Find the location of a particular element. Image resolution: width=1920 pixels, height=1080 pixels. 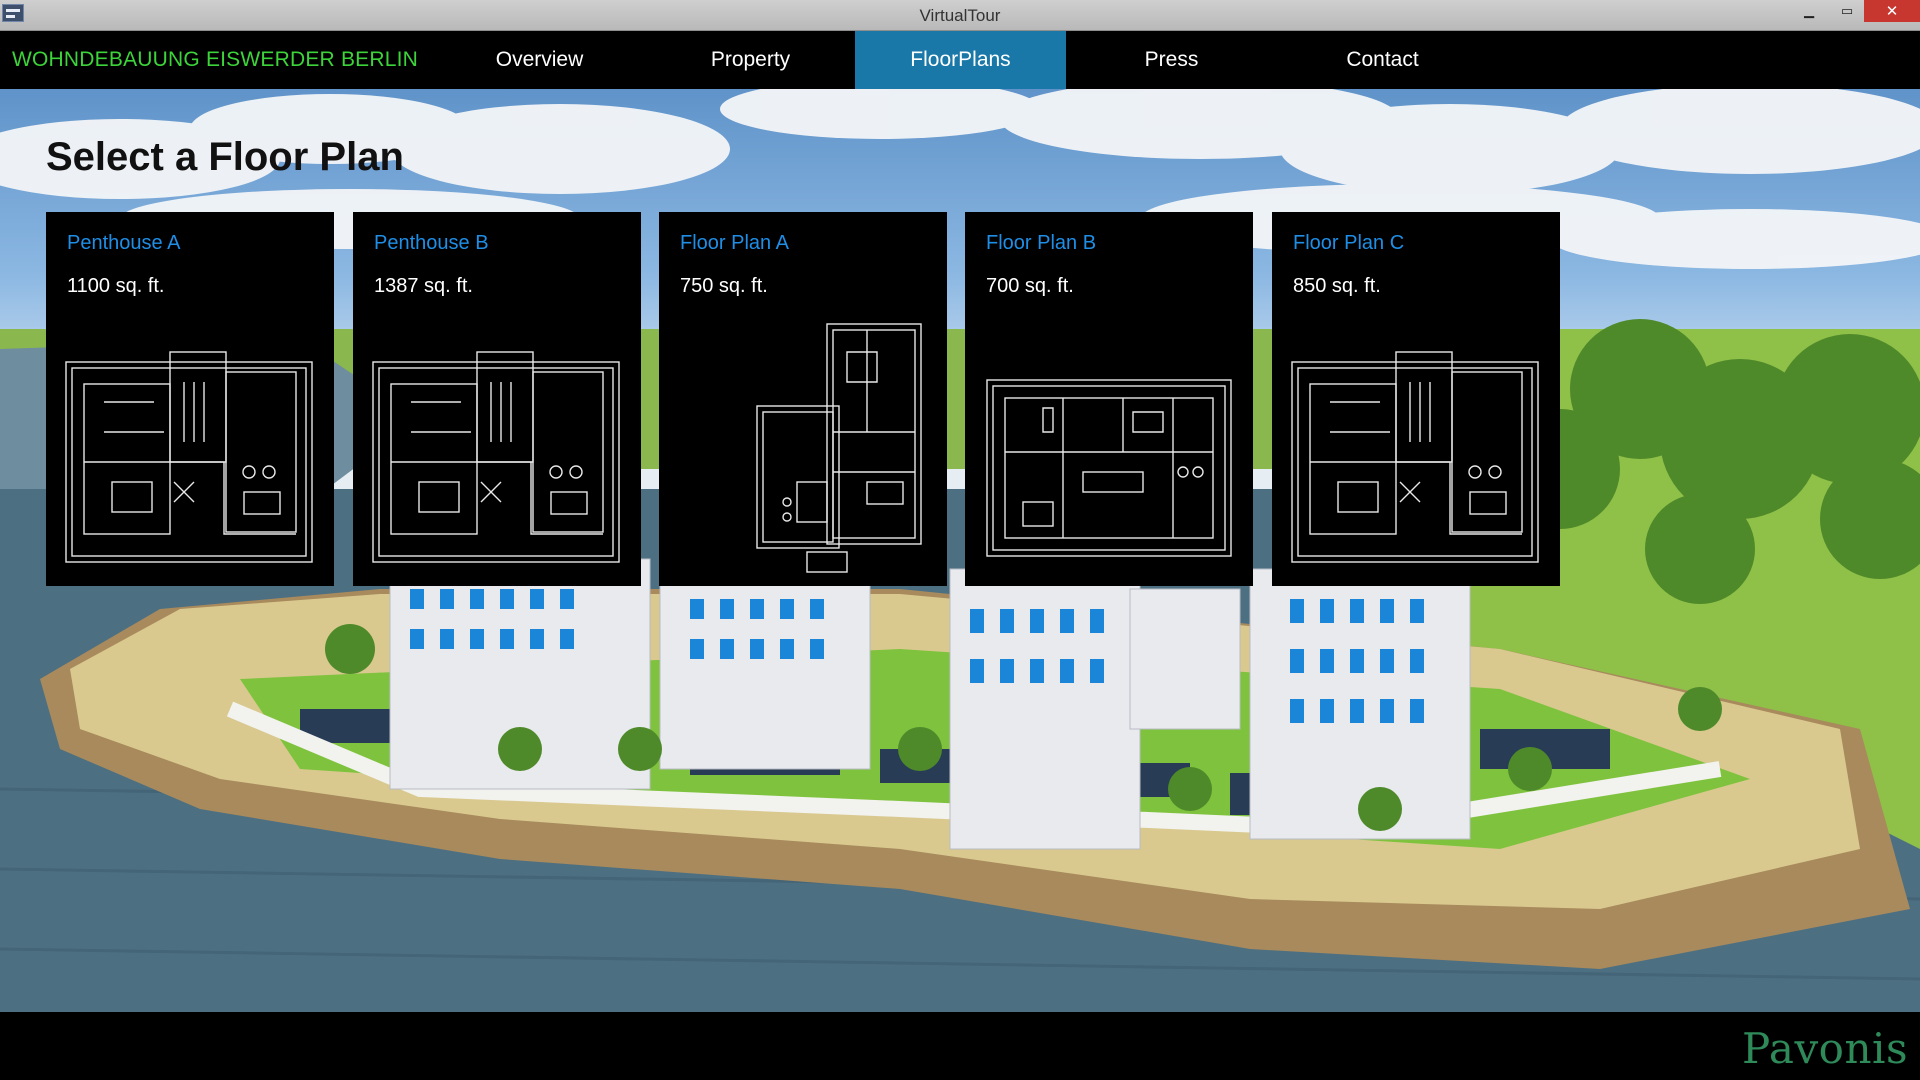

page-title: Select a Floor Plan is located at coordinates (225, 157).